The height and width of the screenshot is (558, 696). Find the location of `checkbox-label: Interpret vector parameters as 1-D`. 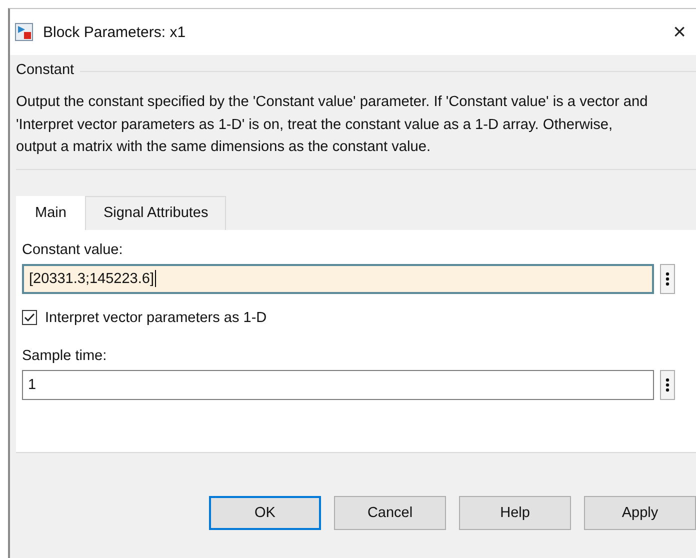

checkbox-label: Interpret vector parameters as 1-D is located at coordinates (156, 318).